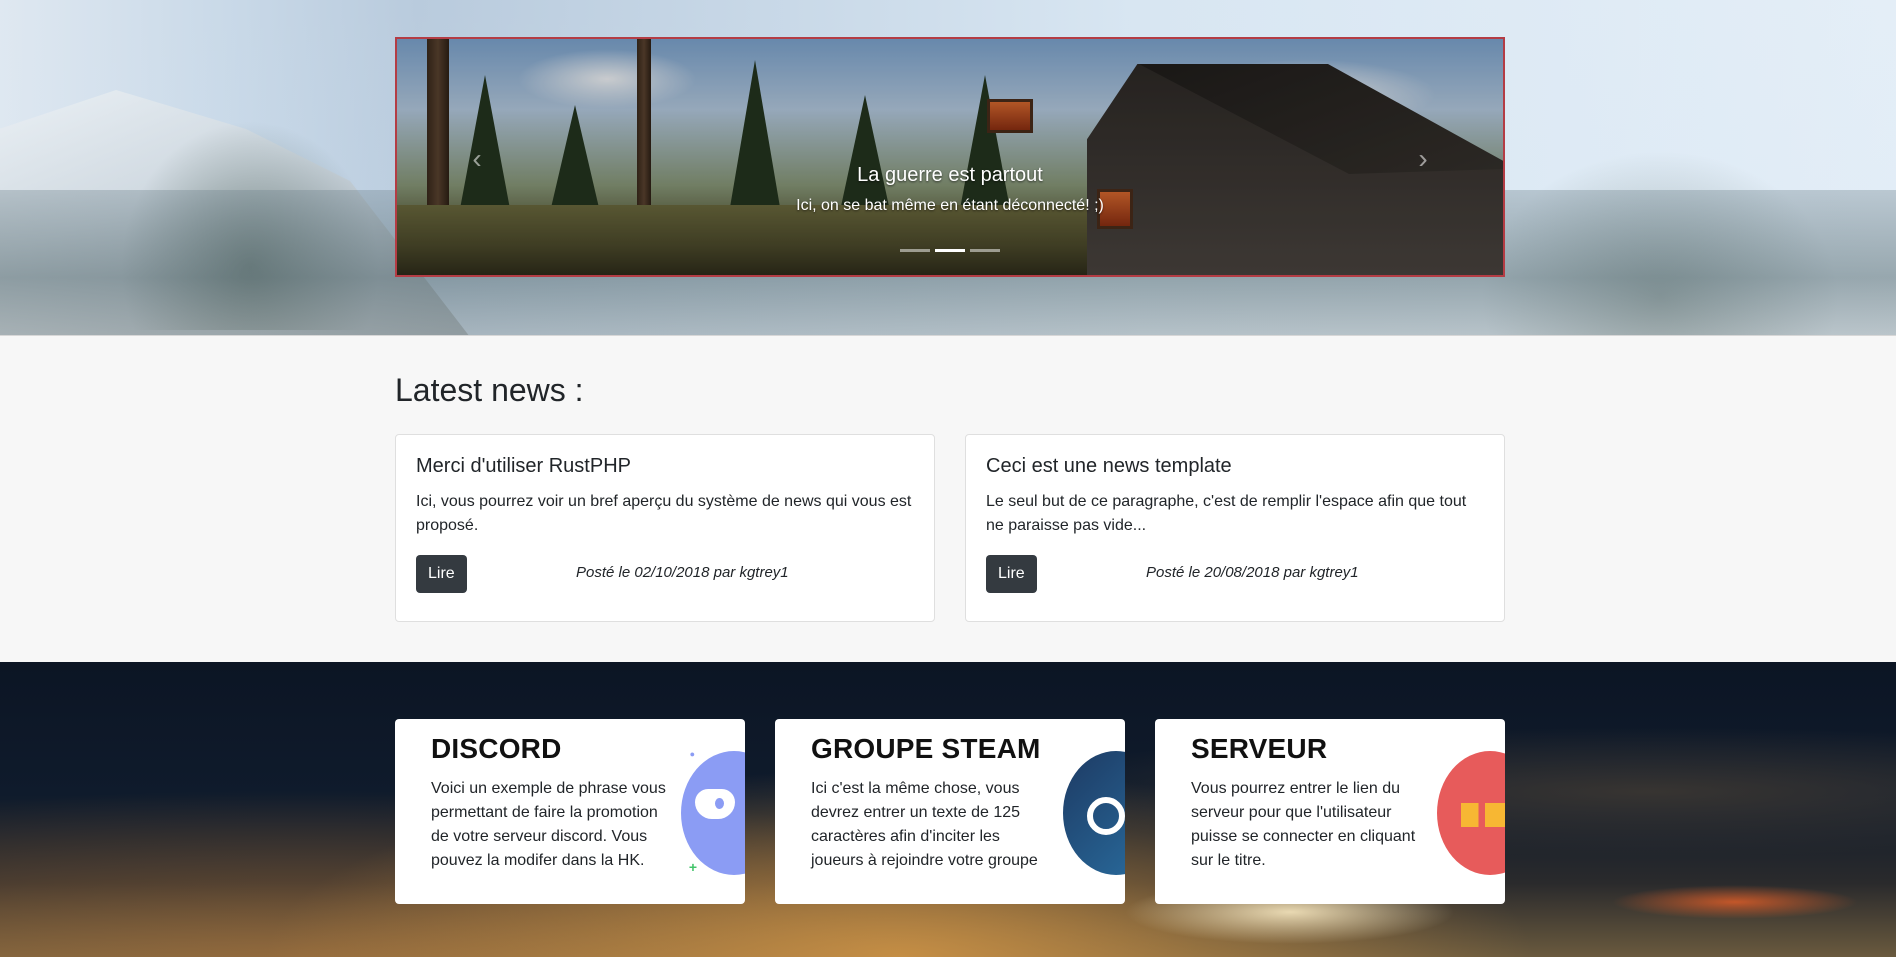 This screenshot has width=1896, height=957. I want to click on server-icon, so click(1483, 815).